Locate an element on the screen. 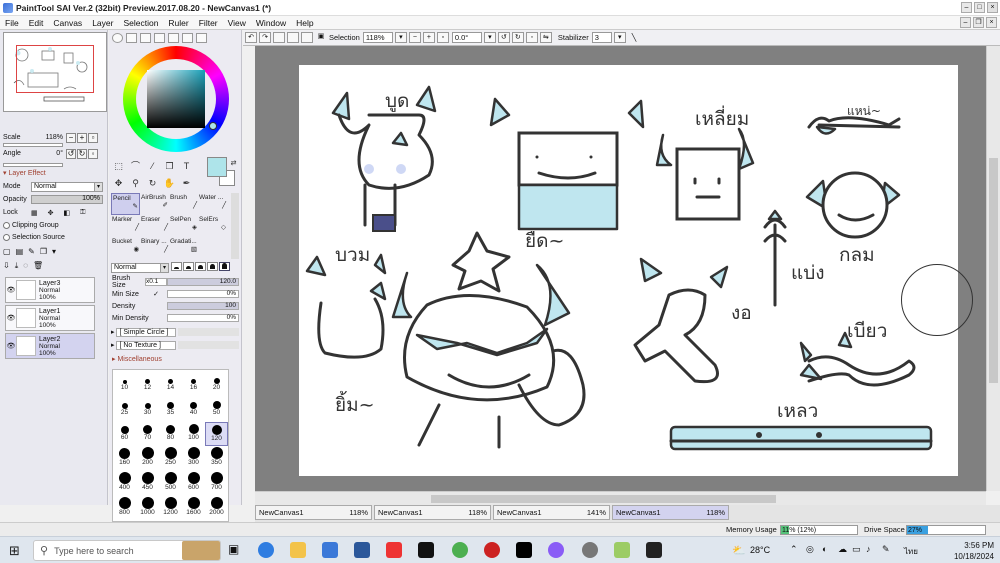 The height and width of the screenshot is (563, 1000). brush-size-preset: 500 is located at coordinates (170, 484).